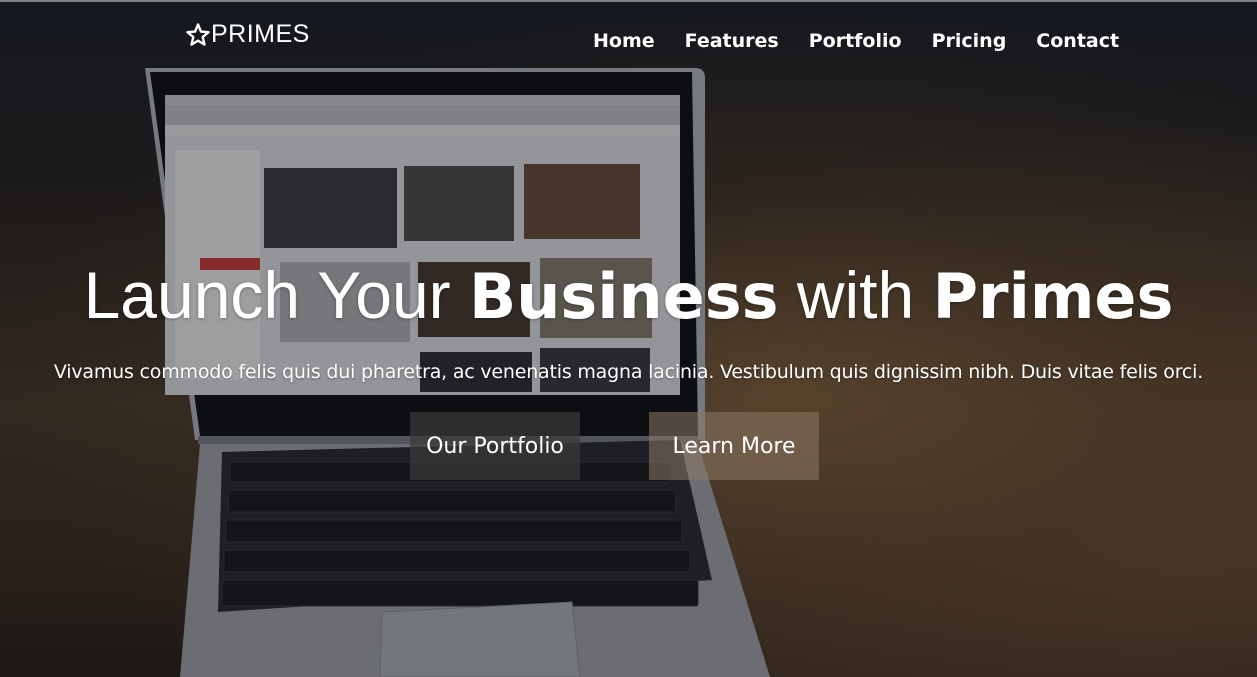 The width and height of the screenshot is (1257, 677). I want to click on brand-logo: PRIMES, so click(248, 34).